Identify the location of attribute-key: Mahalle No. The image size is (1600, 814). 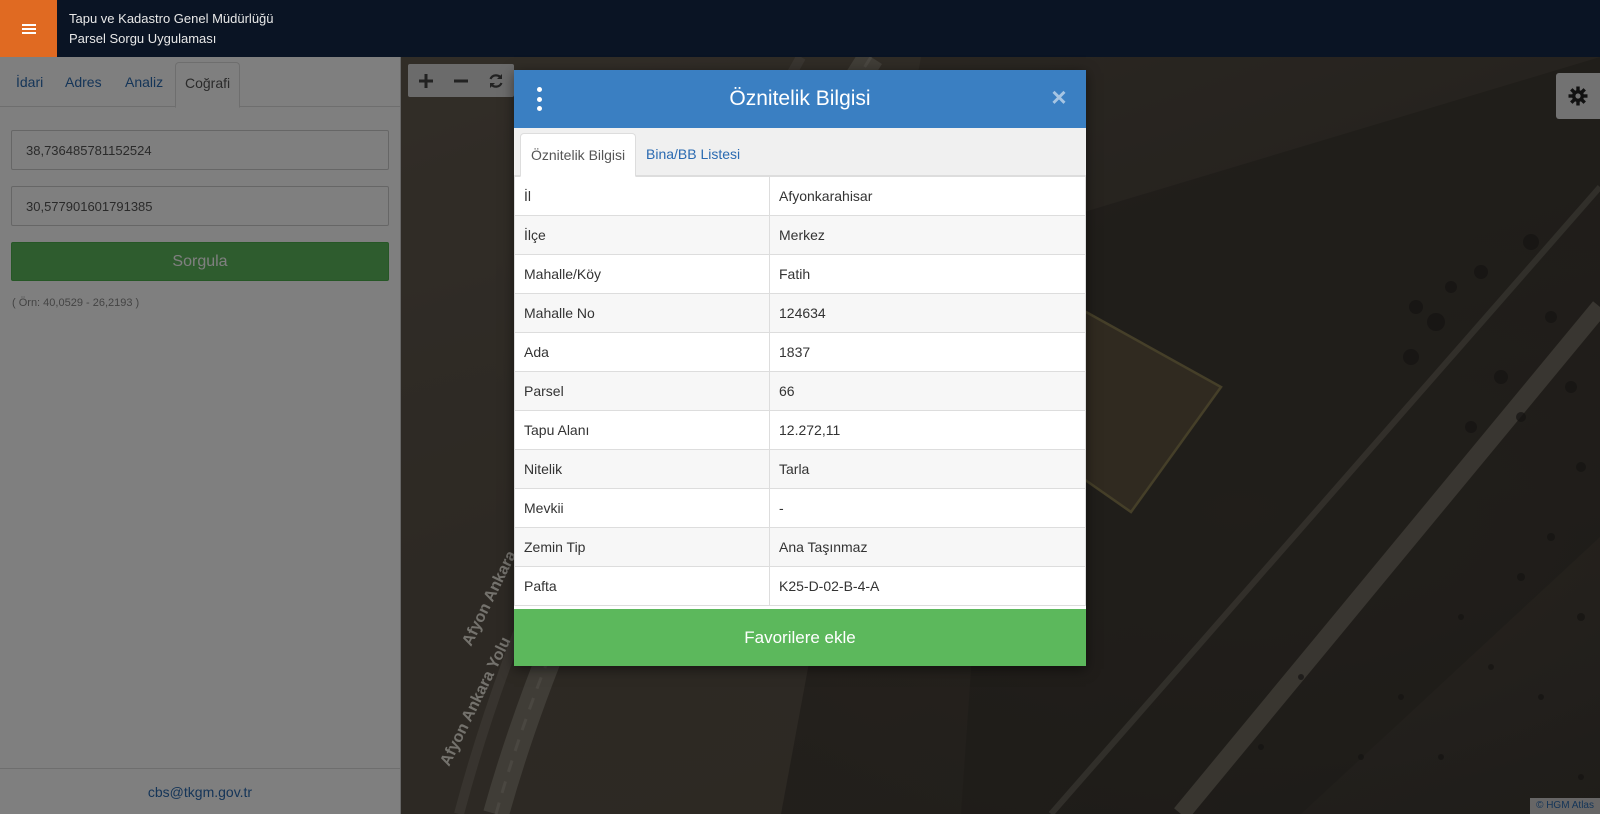
(642, 313).